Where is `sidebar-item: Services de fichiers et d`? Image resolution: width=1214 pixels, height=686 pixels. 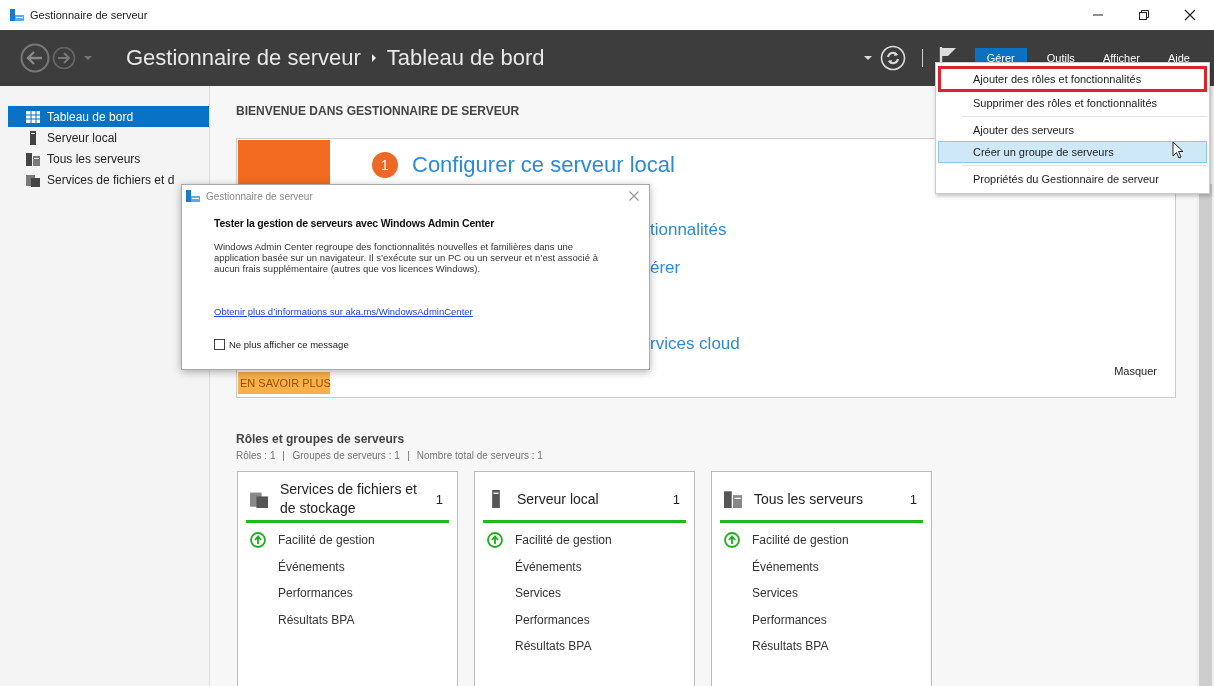
sidebar-item: Services de fichiers et d is located at coordinates (108, 179).